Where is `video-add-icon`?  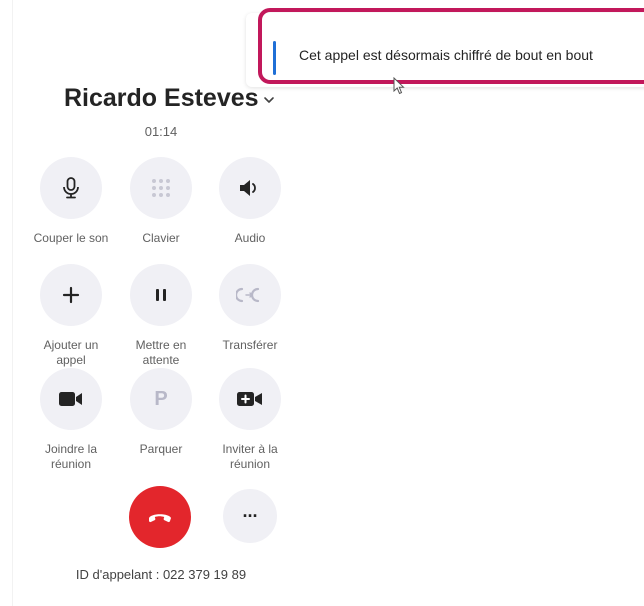
video-add-icon is located at coordinates (249, 399).